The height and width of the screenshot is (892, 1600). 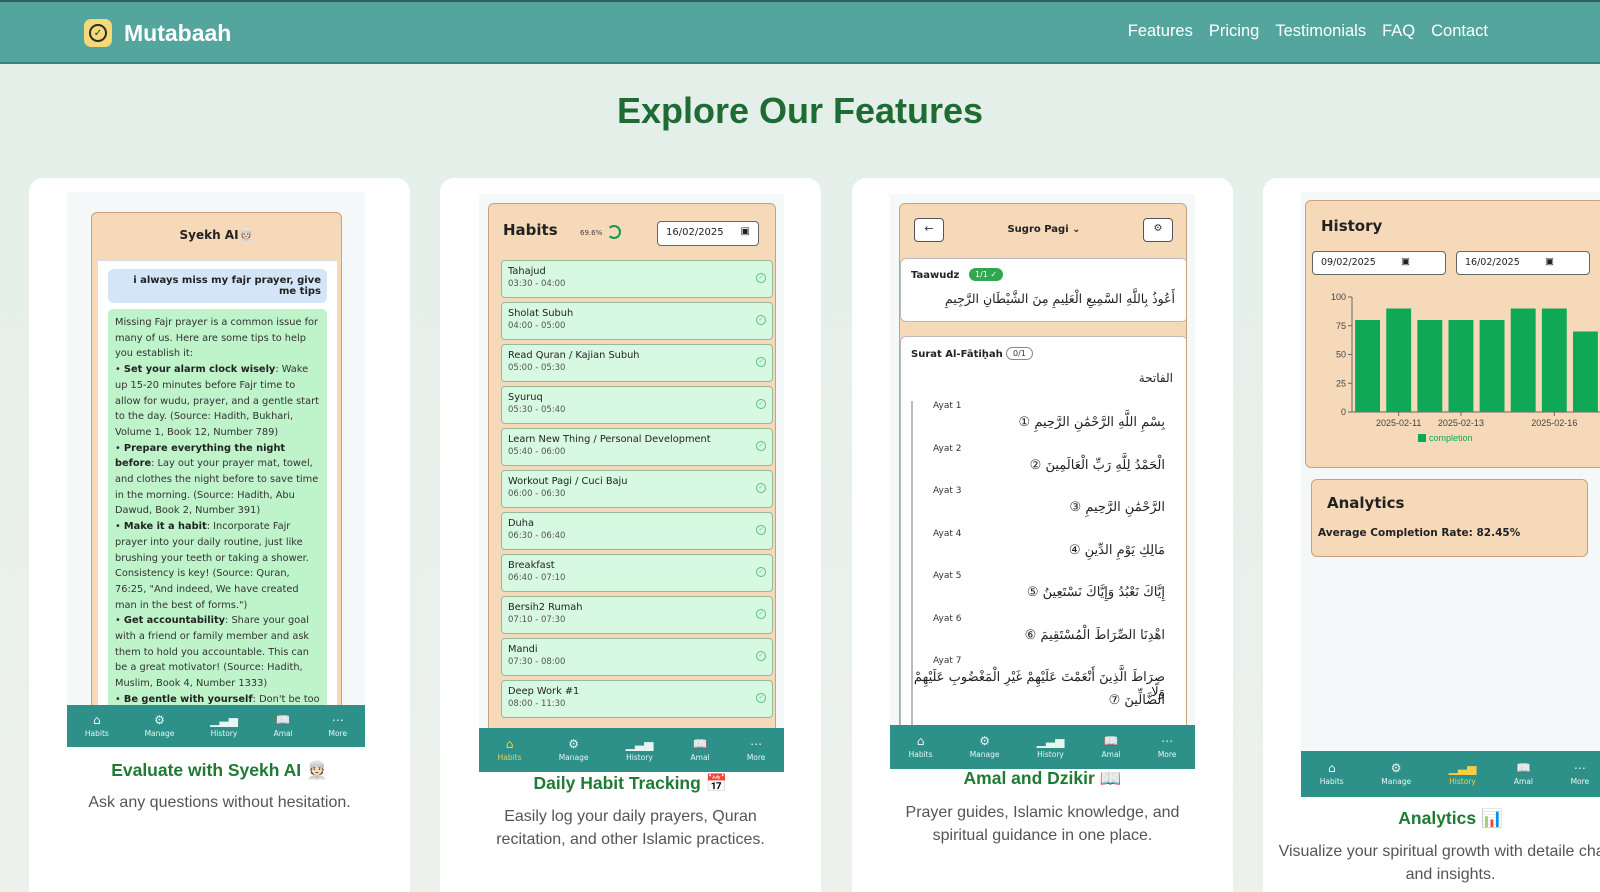 What do you see at coordinates (637, 615) in the screenshot?
I see `habit-item: Bersih2 Rumah 07:10 - 07:30 ✓` at bounding box center [637, 615].